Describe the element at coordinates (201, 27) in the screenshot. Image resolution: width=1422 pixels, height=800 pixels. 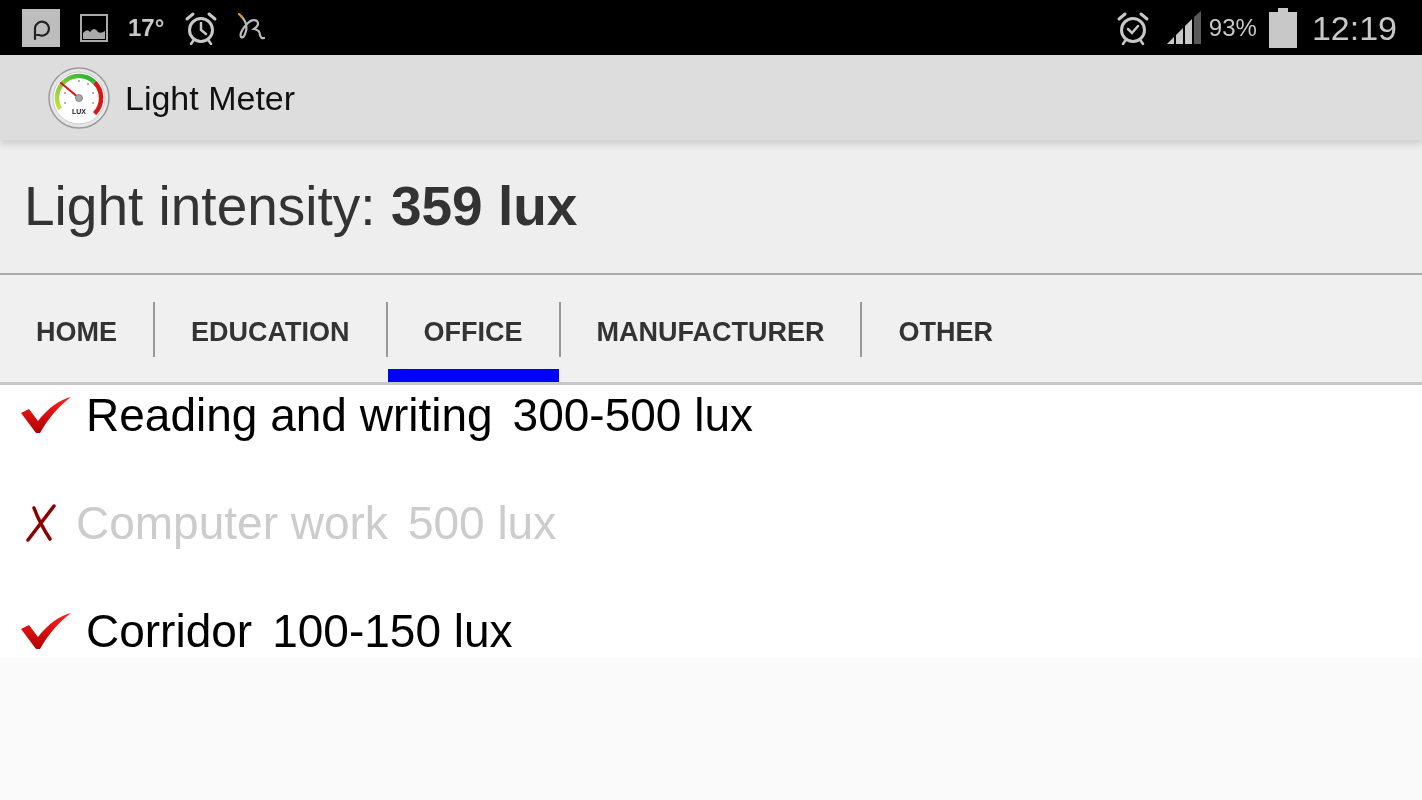
I see `alarm-clock-icon` at that location.